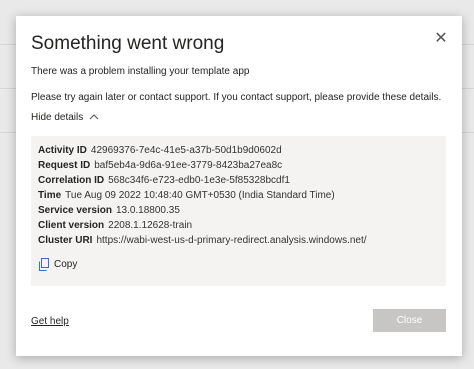 The image size is (474, 369). Describe the element at coordinates (66, 265) in the screenshot. I see `copy-label: Copy` at that location.